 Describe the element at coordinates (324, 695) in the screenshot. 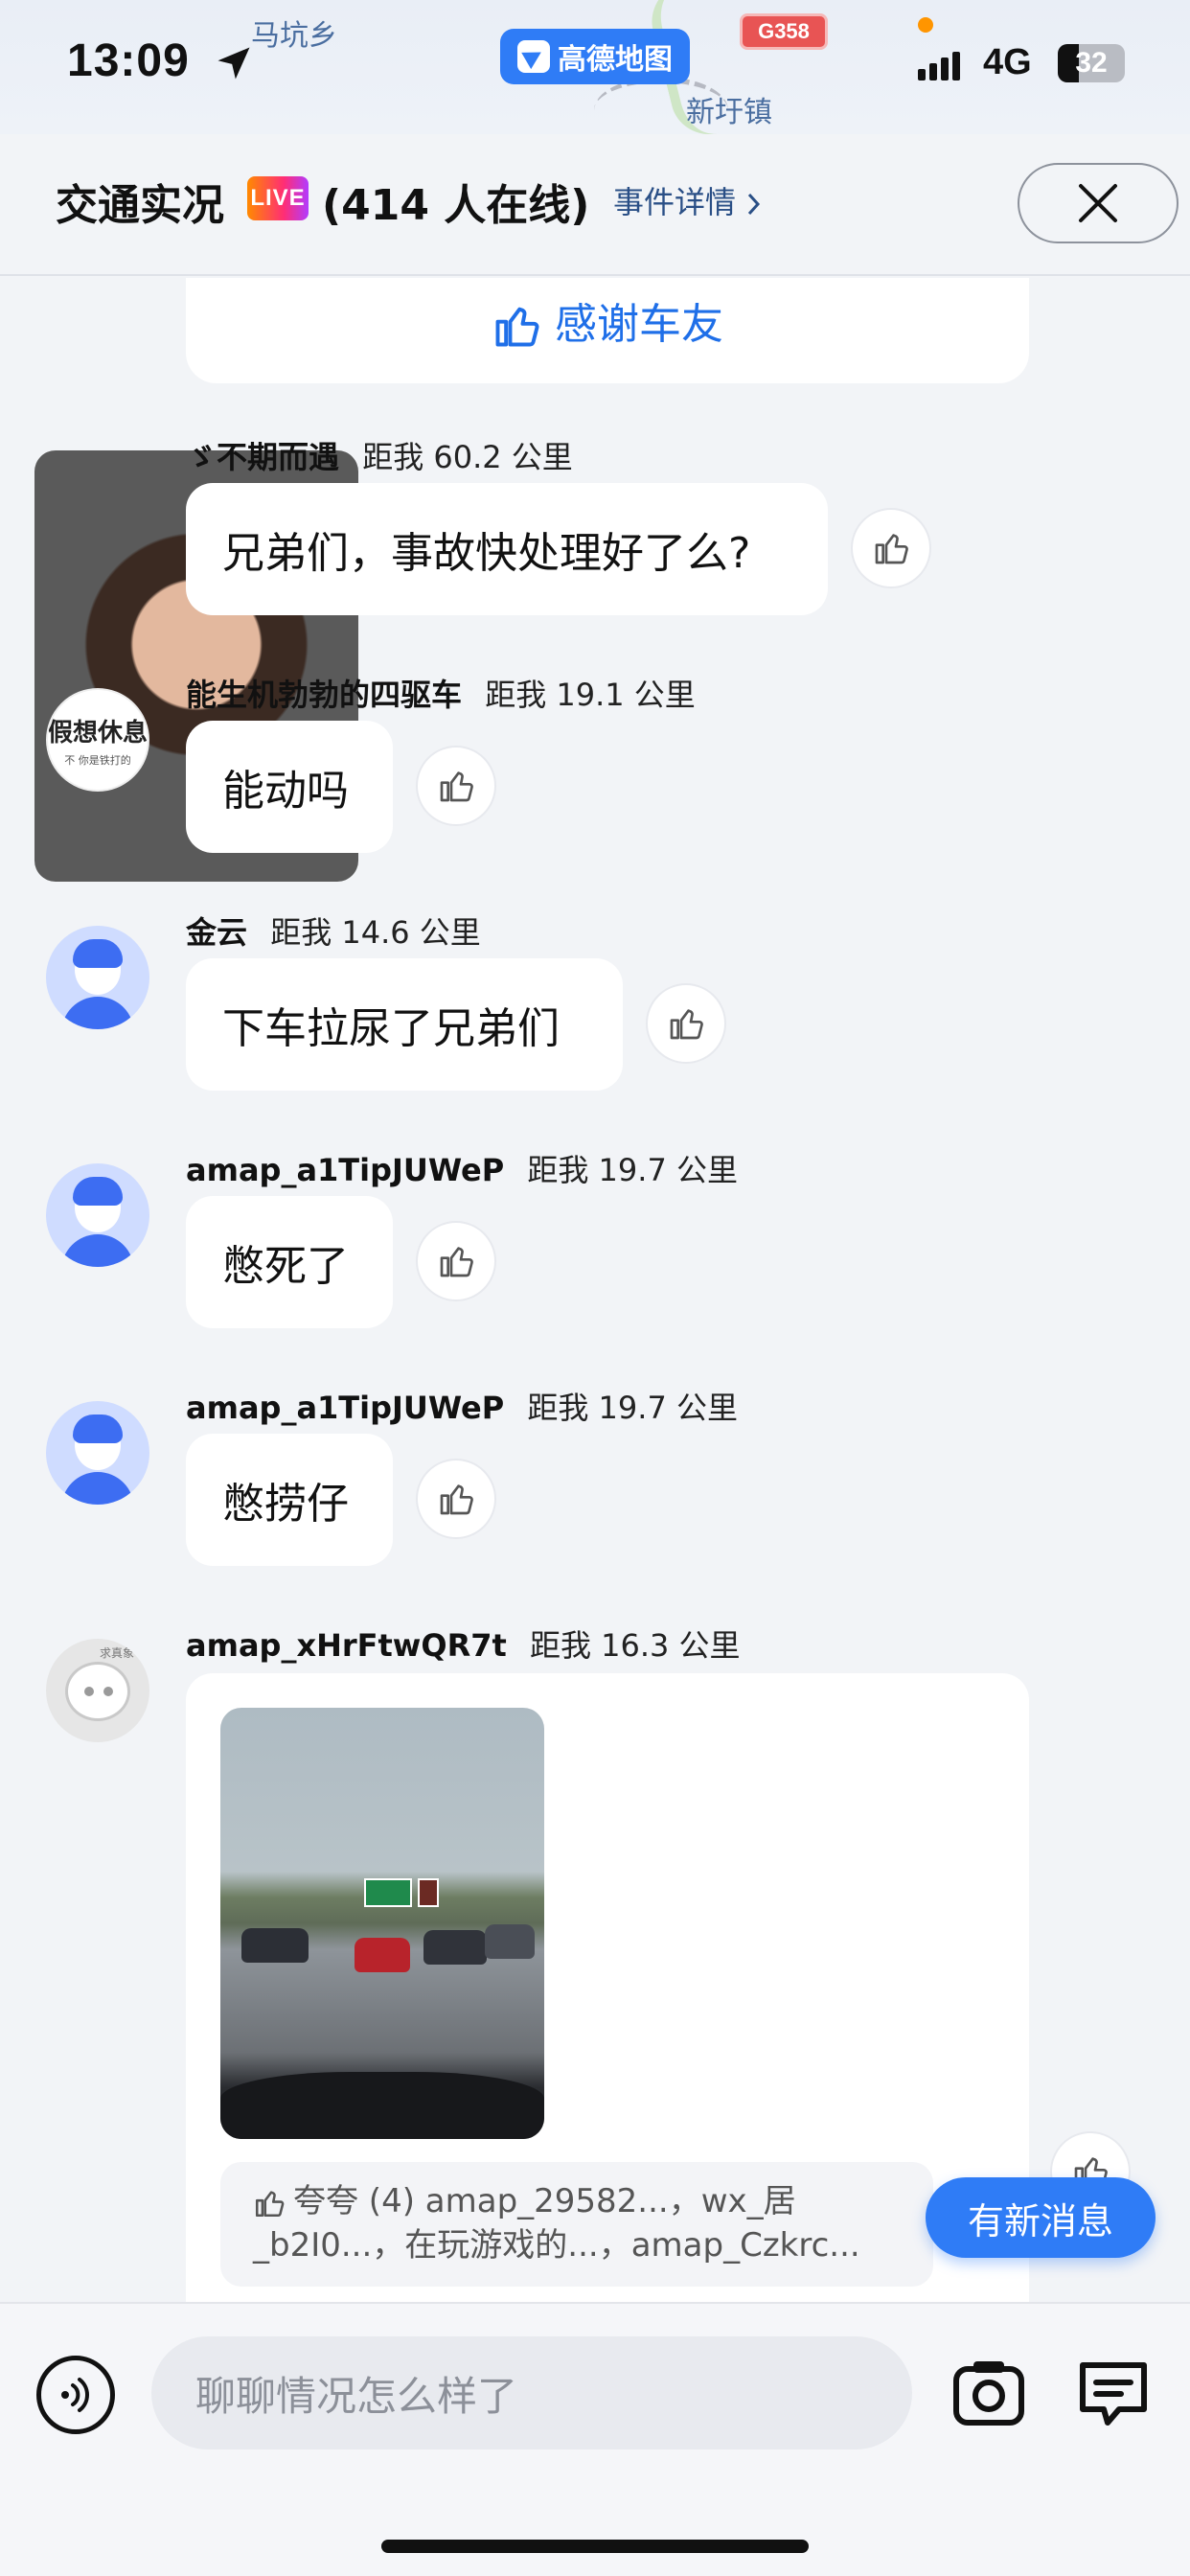

I see `username: 能生机勃勃的四驱车` at that location.